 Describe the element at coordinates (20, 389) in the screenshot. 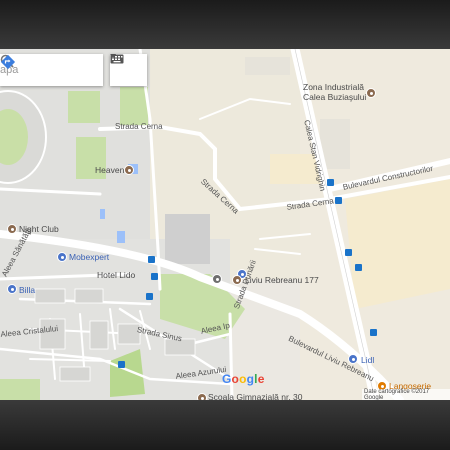

I see `park-corner` at that location.